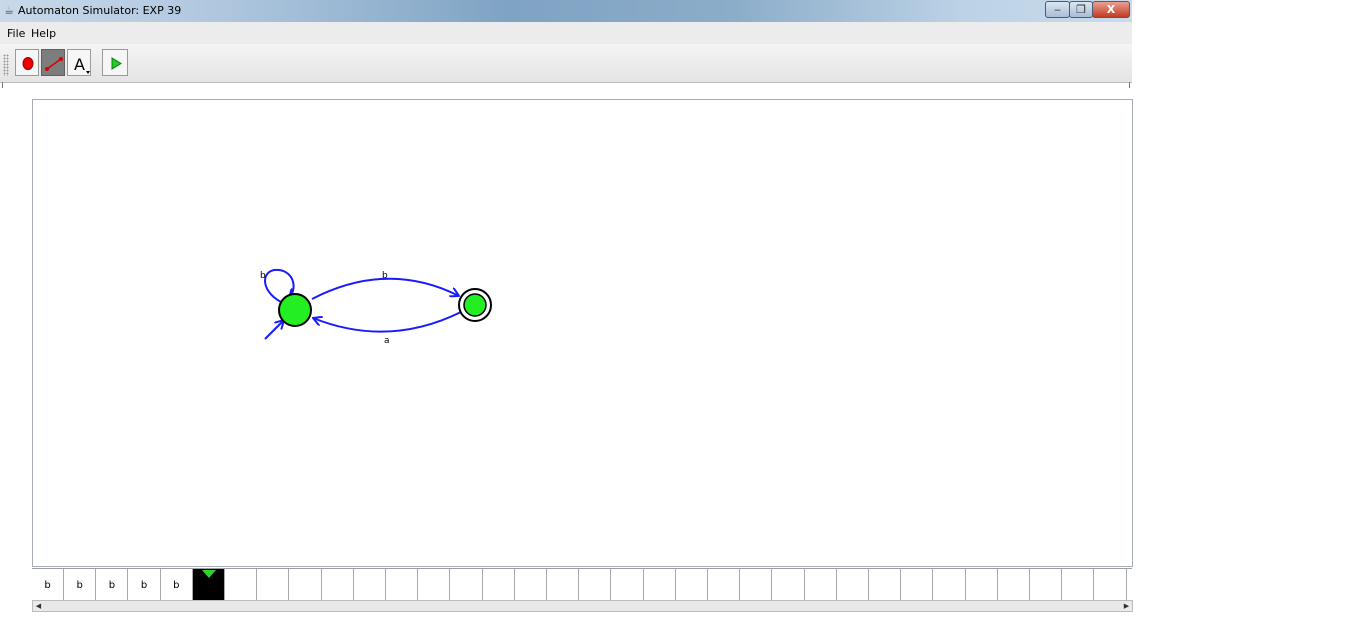 The image size is (1365, 632). I want to click on tape-cell-head, so click(209, 584).